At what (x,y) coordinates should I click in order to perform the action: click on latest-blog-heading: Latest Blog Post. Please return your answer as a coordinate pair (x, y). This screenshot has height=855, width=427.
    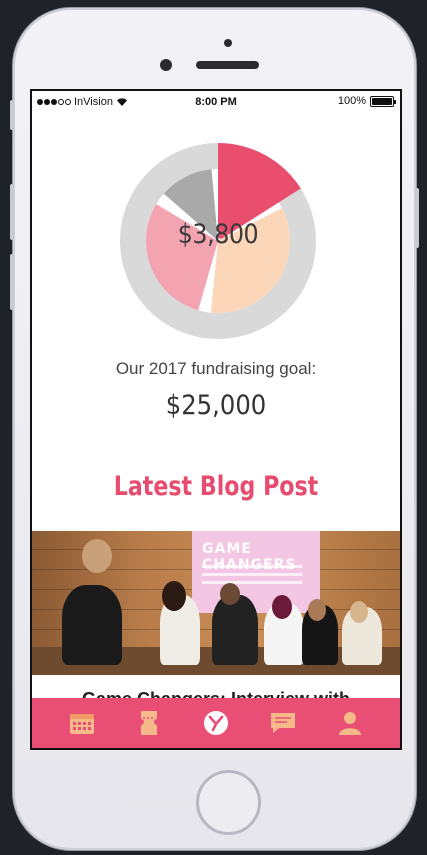
    Looking at the image, I should click on (216, 486).